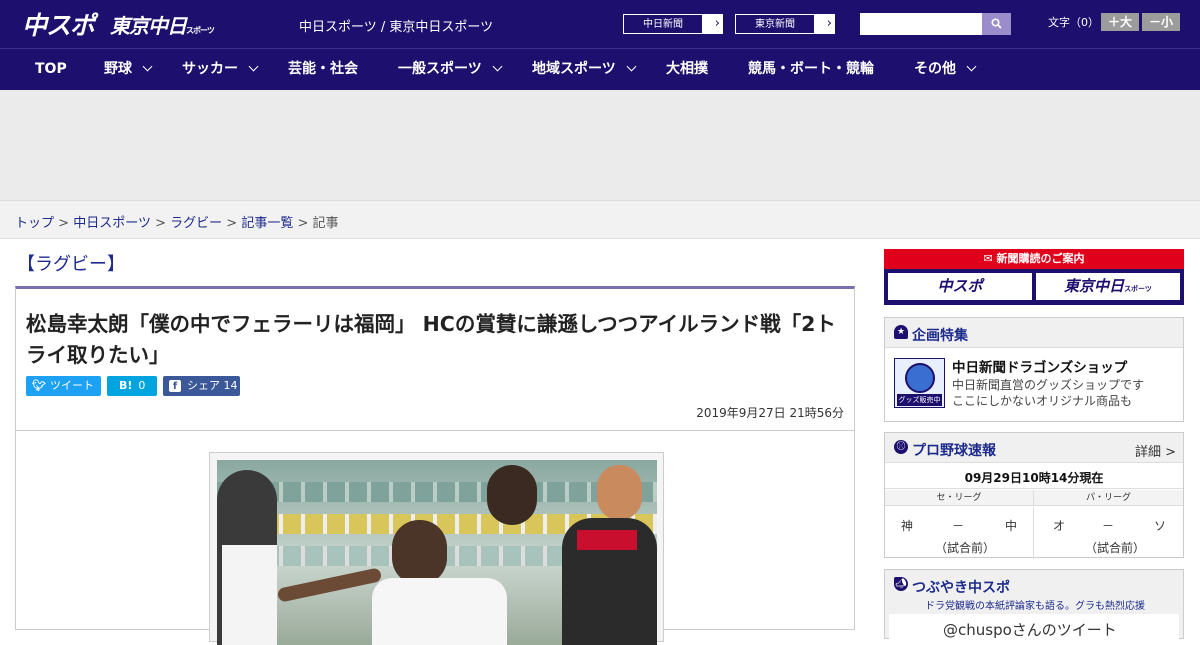 The height and width of the screenshot is (645, 1200). Describe the element at coordinates (435, 430) in the screenshot. I see `divider` at that location.